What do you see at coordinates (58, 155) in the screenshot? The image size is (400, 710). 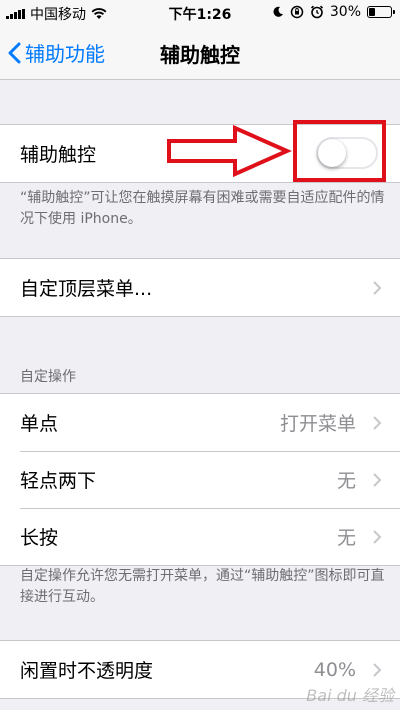 I see `assistive-touch-label: 辅助触控` at bounding box center [58, 155].